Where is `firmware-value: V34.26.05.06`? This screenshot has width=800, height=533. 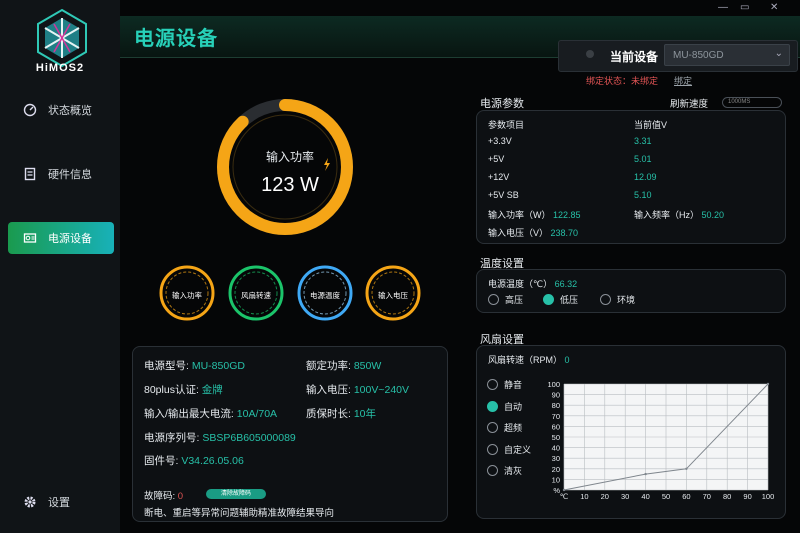
firmware-value: V34.26.05.06 is located at coordinates (212, 461).